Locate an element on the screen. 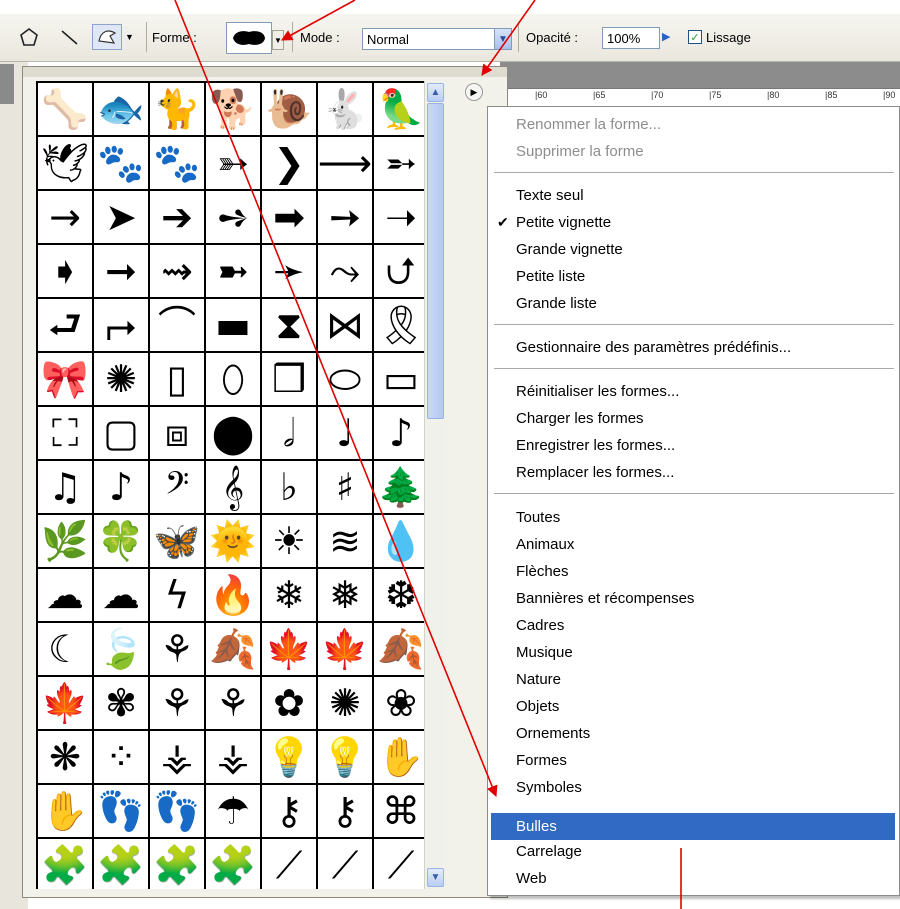 Image resolution: width=900 pixels, height=909 pixels. menu-item-animaux: Animaux is located at coordinates (545, 545).